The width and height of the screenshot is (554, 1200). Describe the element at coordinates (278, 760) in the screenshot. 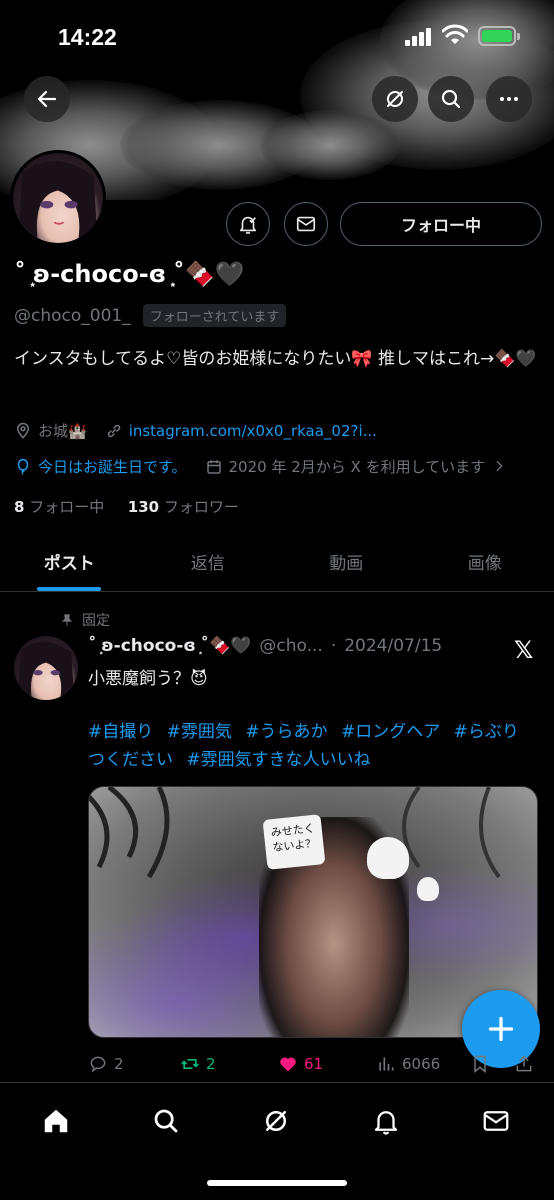

I see `hashtag-link: #雰囲気すきな人いいね` at that location.